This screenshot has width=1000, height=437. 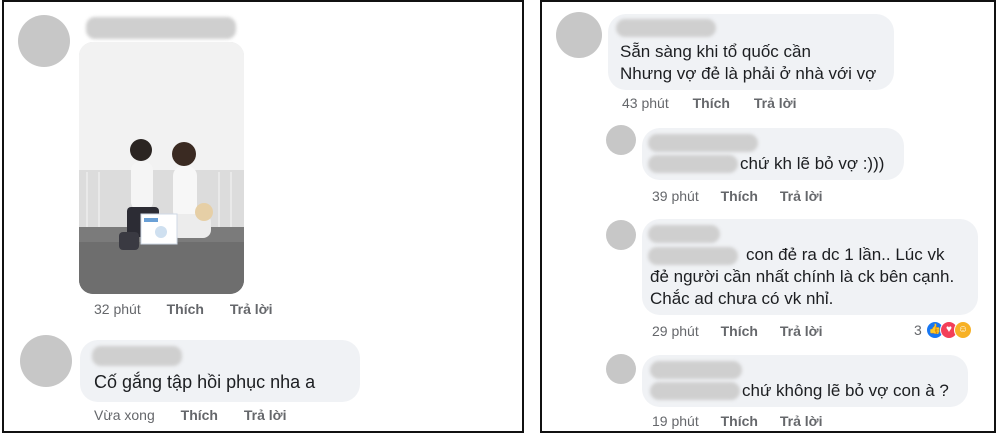 I want to click on timestamp: 39 phút, so click(x=675, y=196).